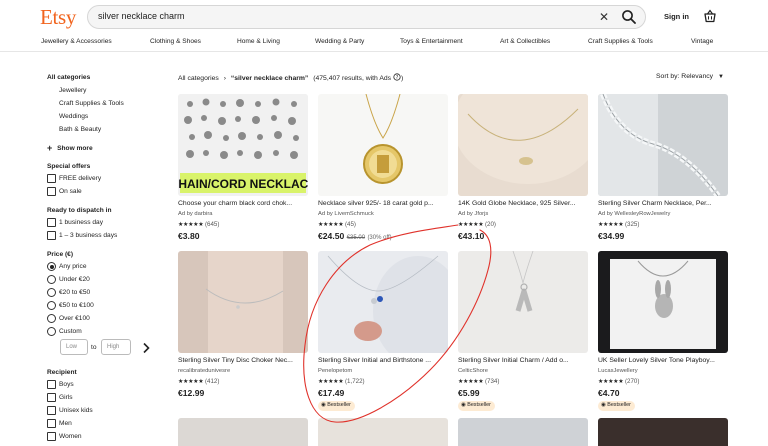 Image resolution: width=768 pixels, height=446 pixels. Describe the element at coordinates (81, 222) in the screenshot. I see `dispatch-1-day-label: 1 business day` at that location.